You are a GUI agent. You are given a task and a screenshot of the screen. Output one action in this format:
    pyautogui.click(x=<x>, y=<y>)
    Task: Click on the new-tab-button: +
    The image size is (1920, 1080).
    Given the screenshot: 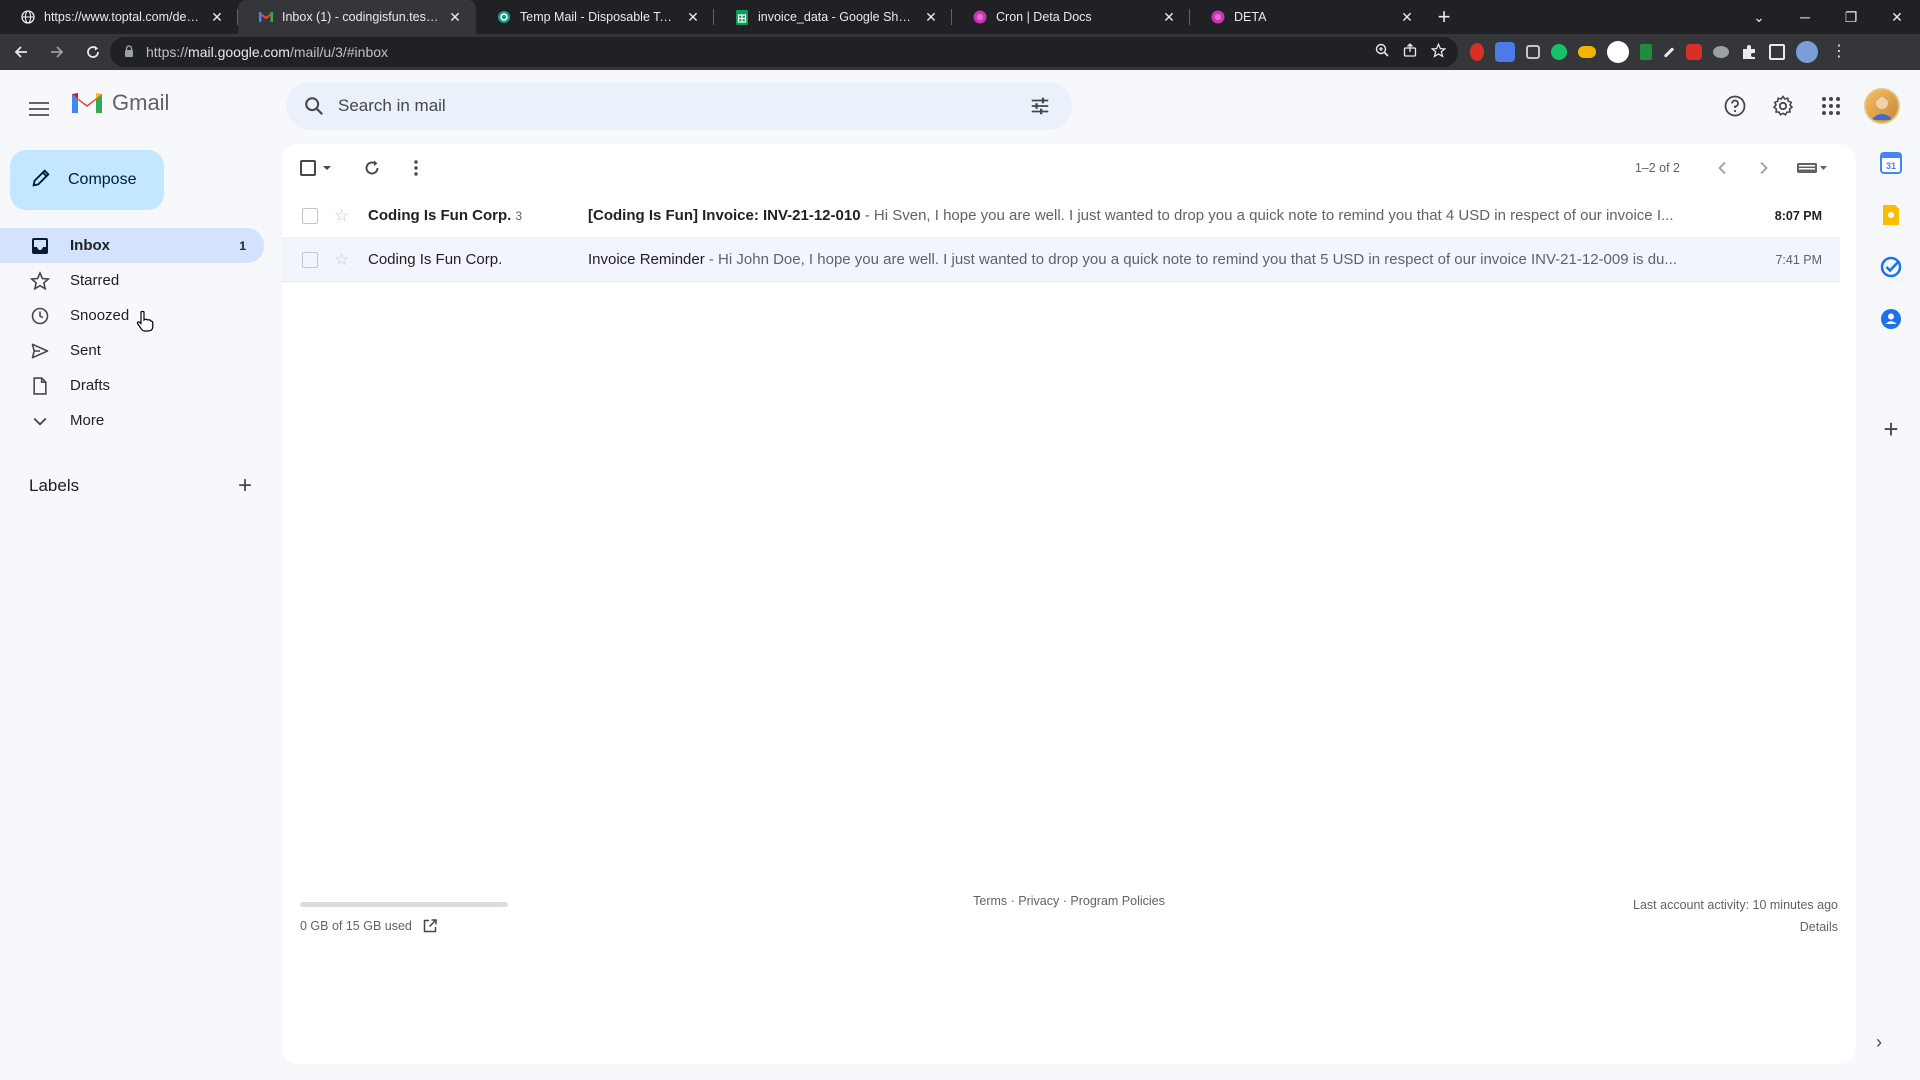 What is the action you would take?
    pyautogui.click(x=1444, y=17)
    